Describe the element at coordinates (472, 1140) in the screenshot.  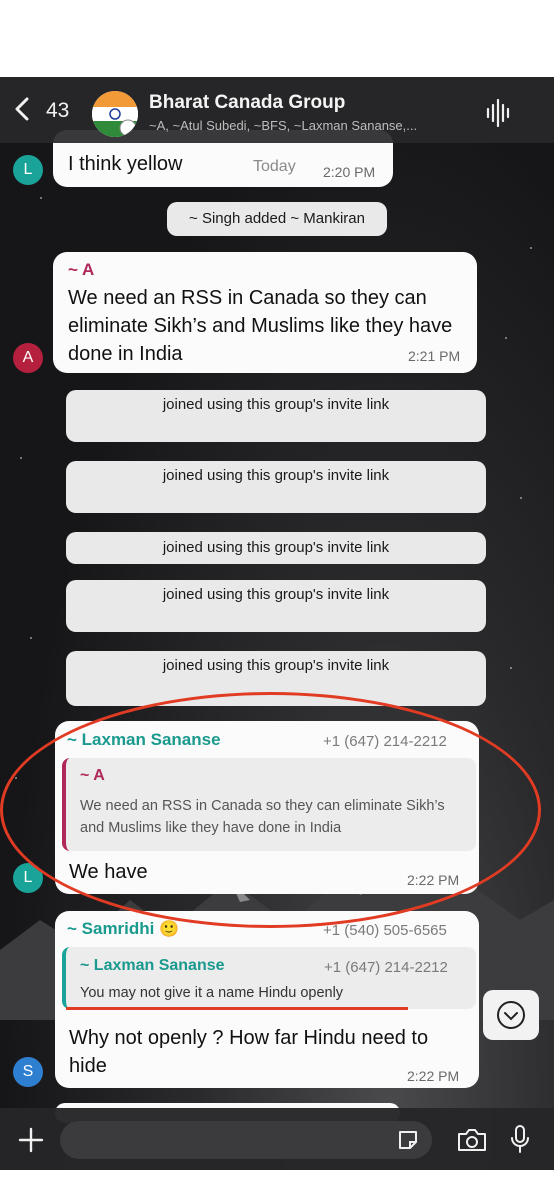
I see `camera-icon` at that location.